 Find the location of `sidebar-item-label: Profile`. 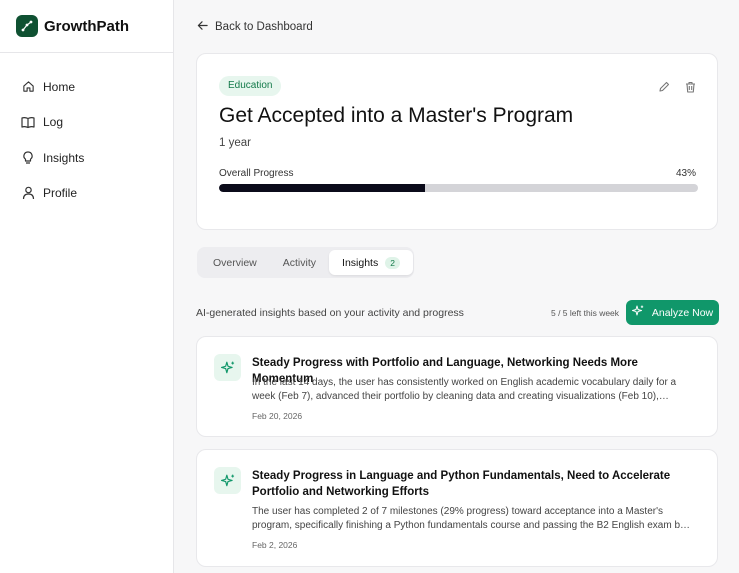

sidebar-item-label: Profile is located at coordinates (60, 193).